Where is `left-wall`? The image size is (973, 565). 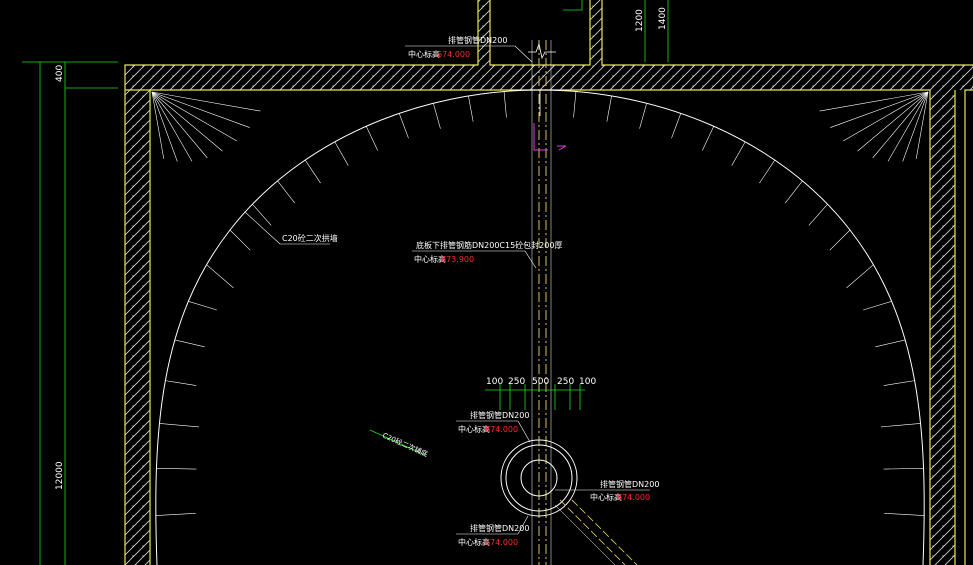
left-wall is located at coordinates (137, 315).